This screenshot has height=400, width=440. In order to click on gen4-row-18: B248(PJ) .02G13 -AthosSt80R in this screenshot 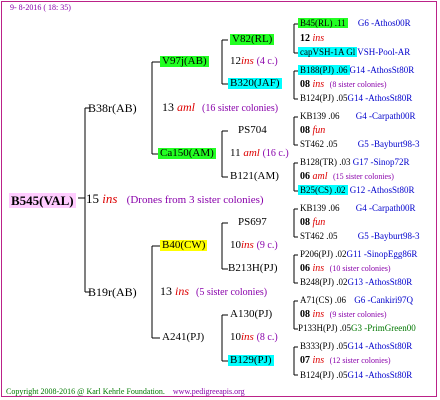, I will do `click(356, 282)`.